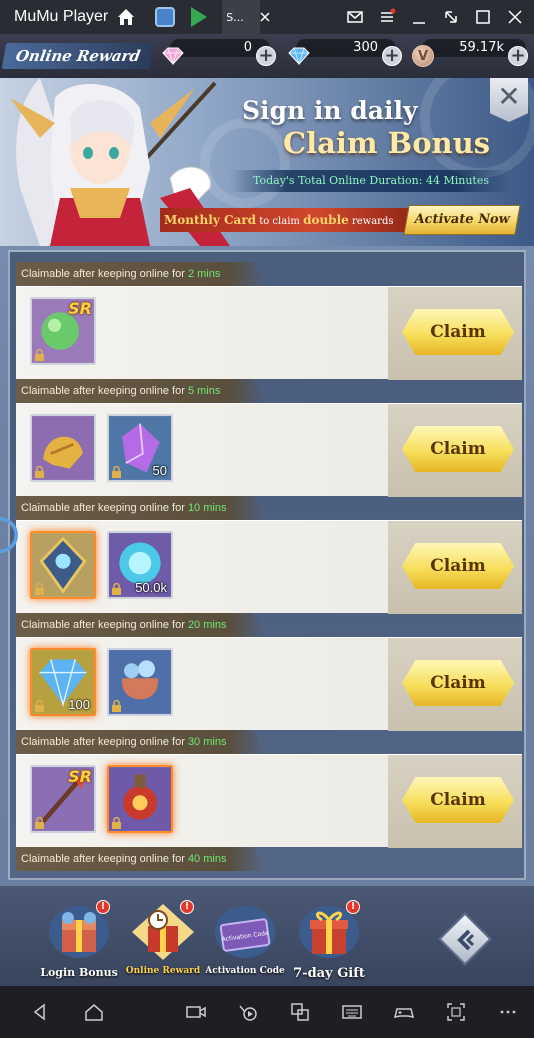 This screenshot has width=534, height=1038. Describe the element at coordinates (404, 1012) in the screenshot. I see `gamepad-icon` at that location.